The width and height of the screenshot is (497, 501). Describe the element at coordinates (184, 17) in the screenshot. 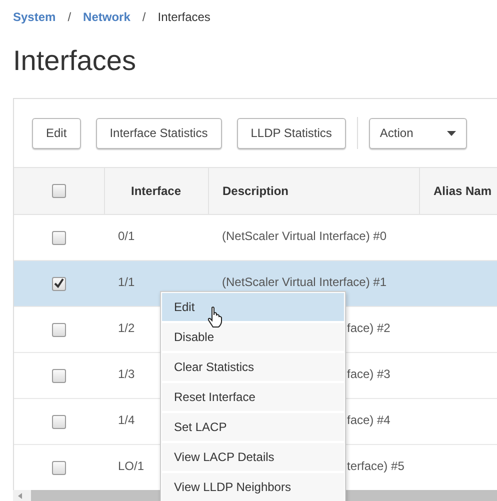

I see `breadcrumb-current: Interfaces` at that location.